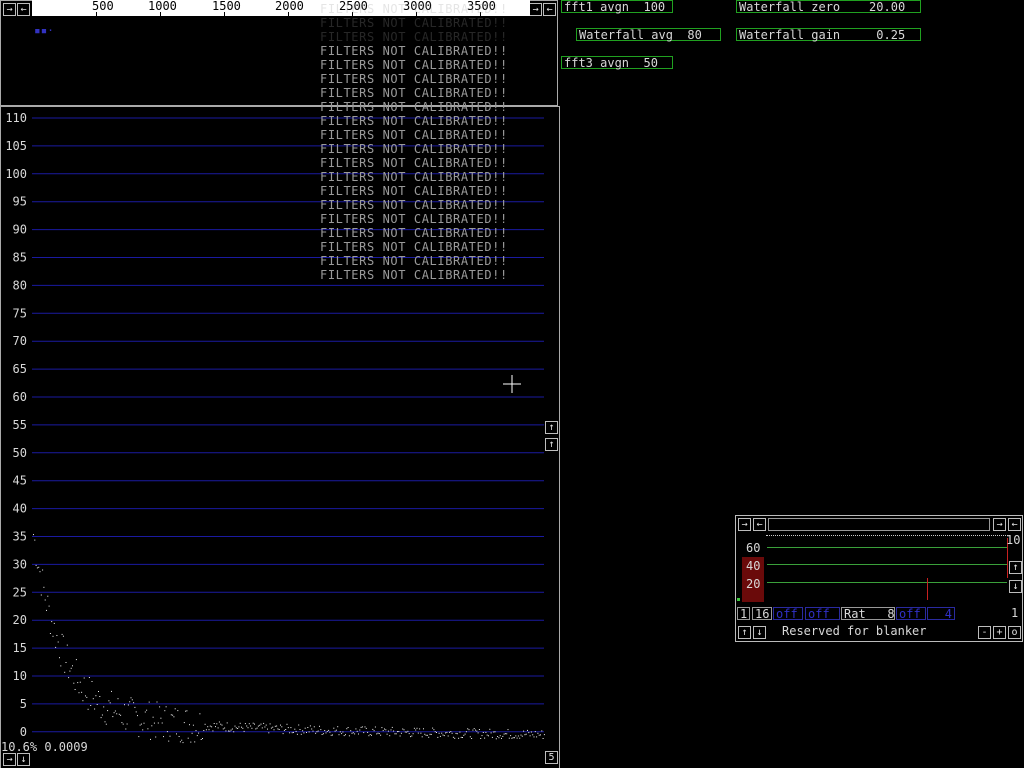 The height and width of the screenshot is (768, 1024). I want to click on y-axis-label: 25, so click(20, 592).